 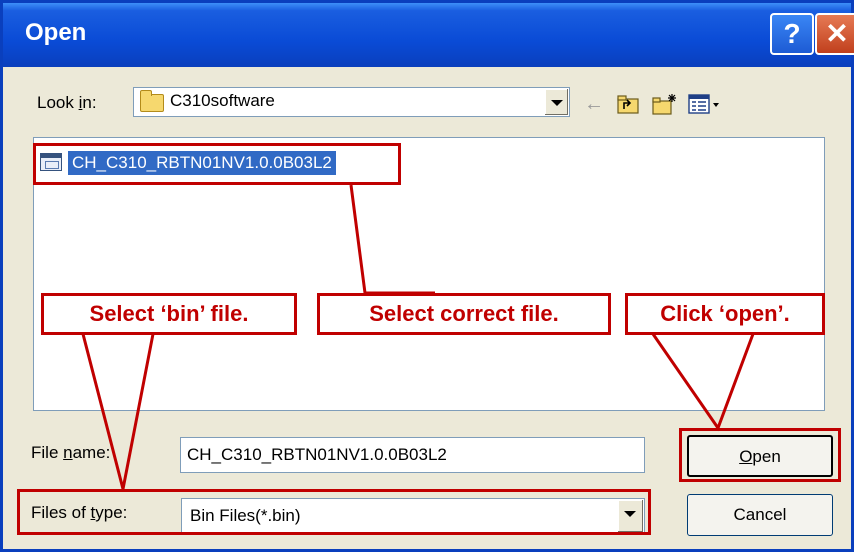 I want to click on callout-select-file: Select correct file., so click(x=464, y=314).